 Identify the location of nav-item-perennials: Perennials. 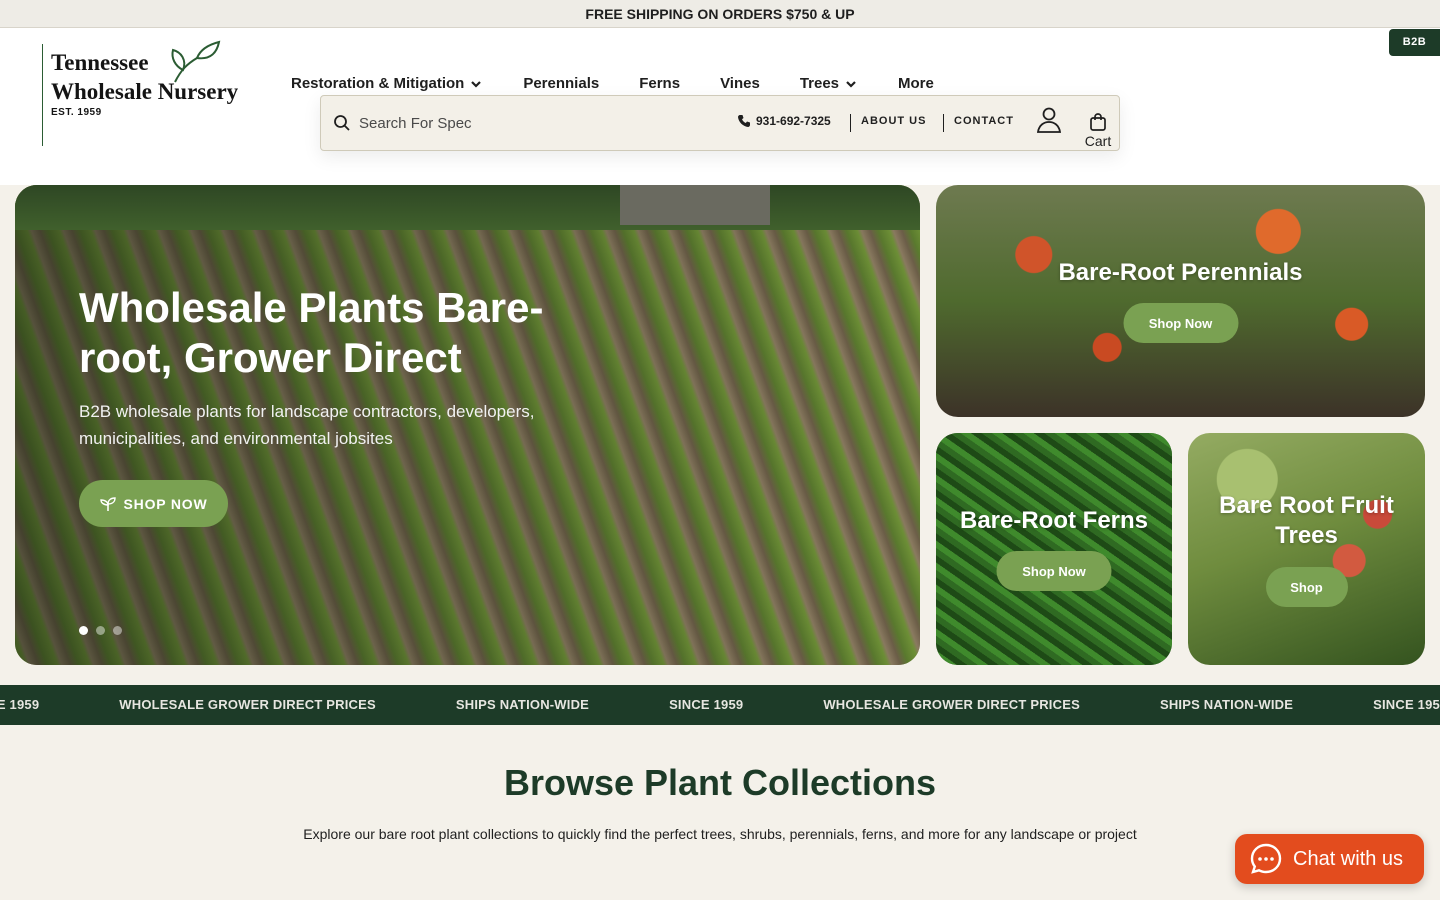
(561, 83).